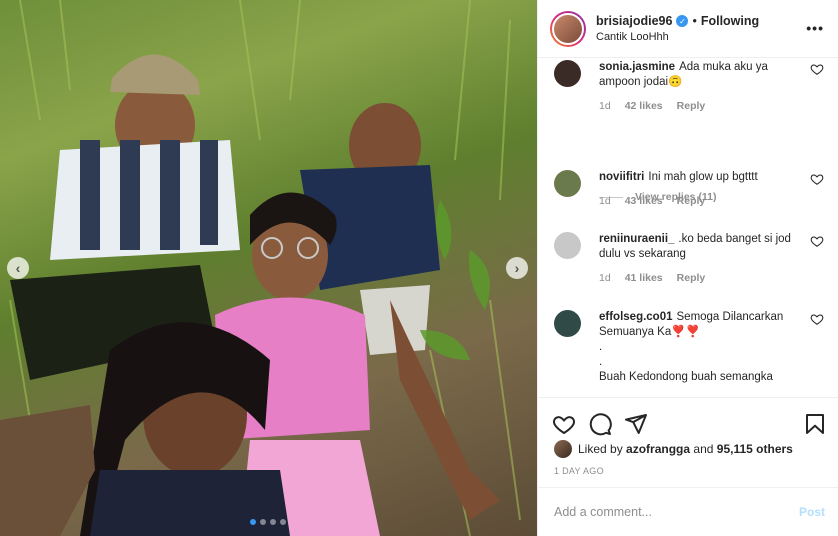 The height and width of the screenshot is (536, 838). I want to click on comment-input, so click(676, 512).